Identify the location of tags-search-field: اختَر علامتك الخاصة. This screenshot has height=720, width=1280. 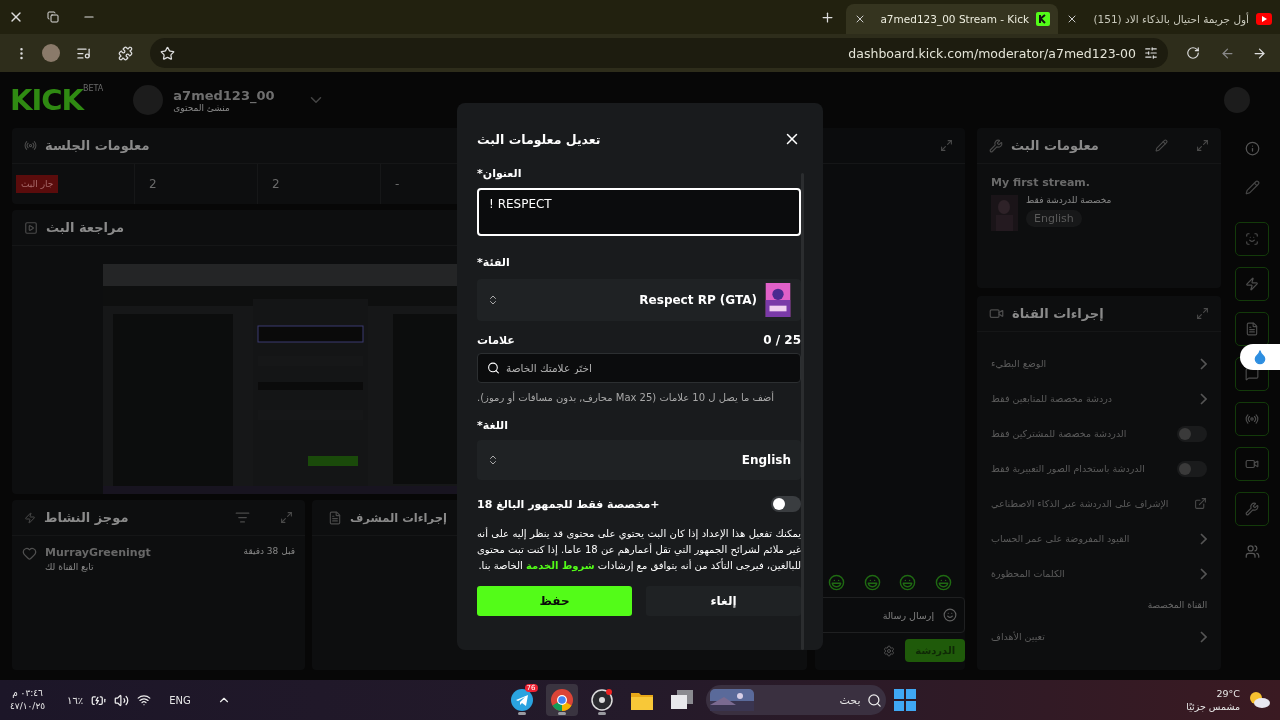
(639, 368).